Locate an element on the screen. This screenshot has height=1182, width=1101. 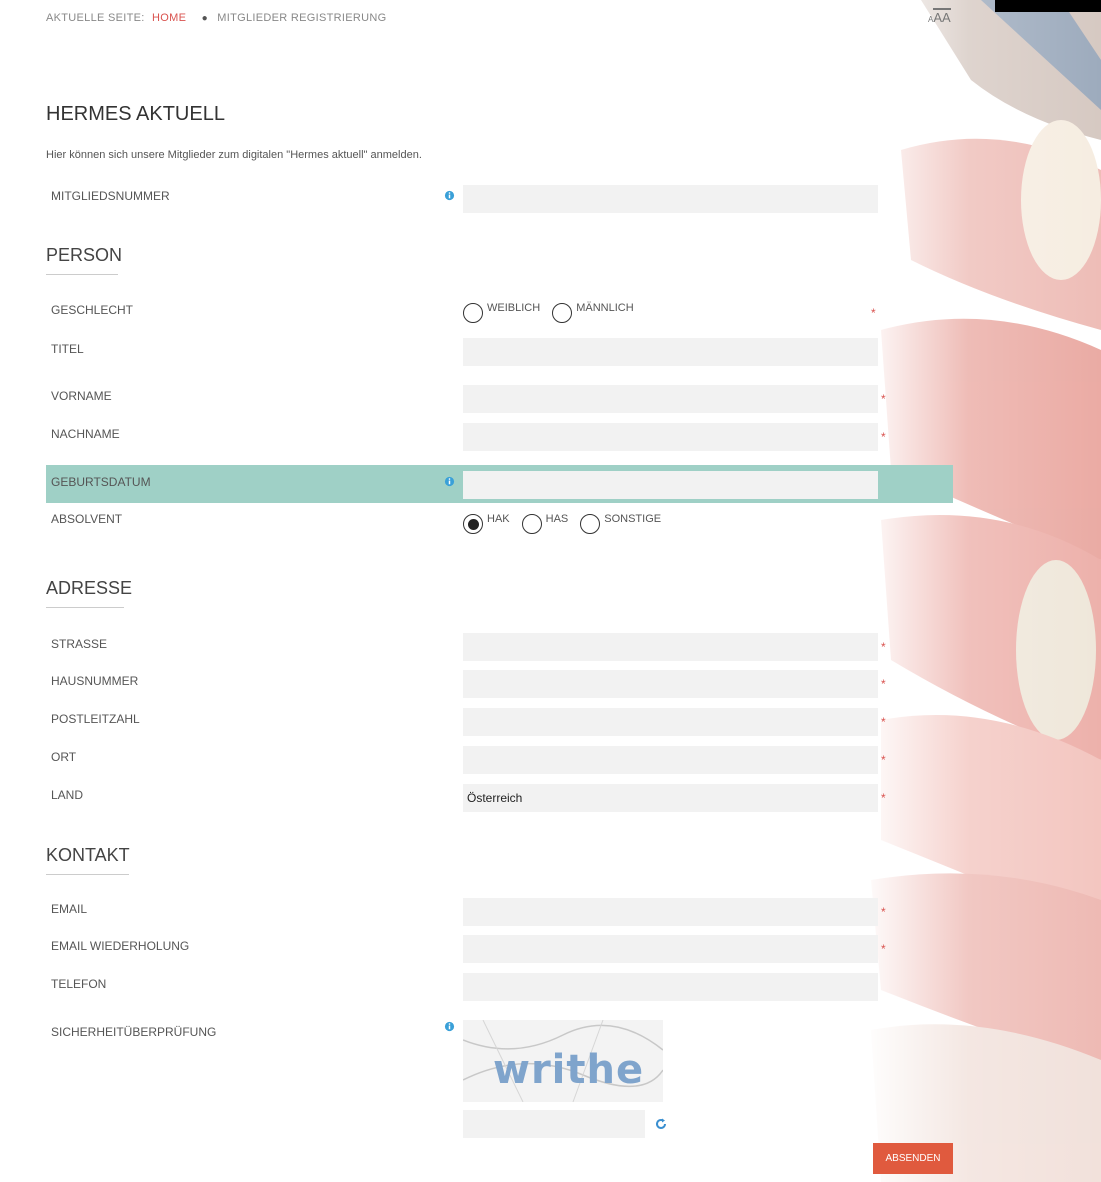
submit-button: ABSENDEN is located at coordinates (913, 1158).